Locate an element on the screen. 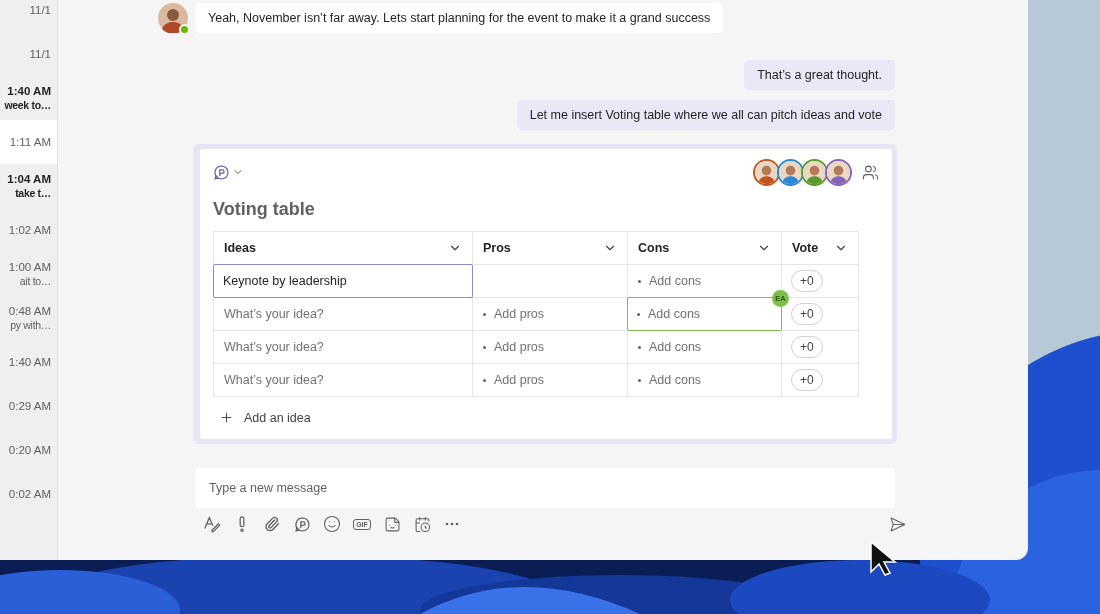 The height and width of the screenshot is (614, 1100). cell-field: Keynote by leadership is located at coordinates (343, 281).